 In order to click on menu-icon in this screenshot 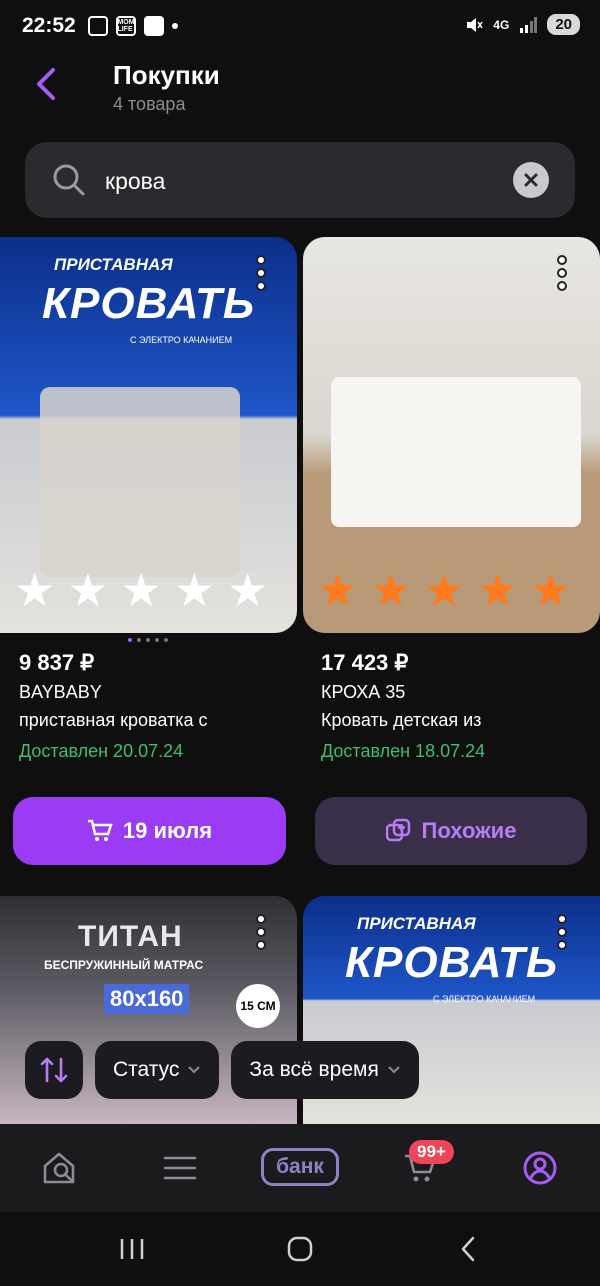, I will do `click(180, 1168)`.